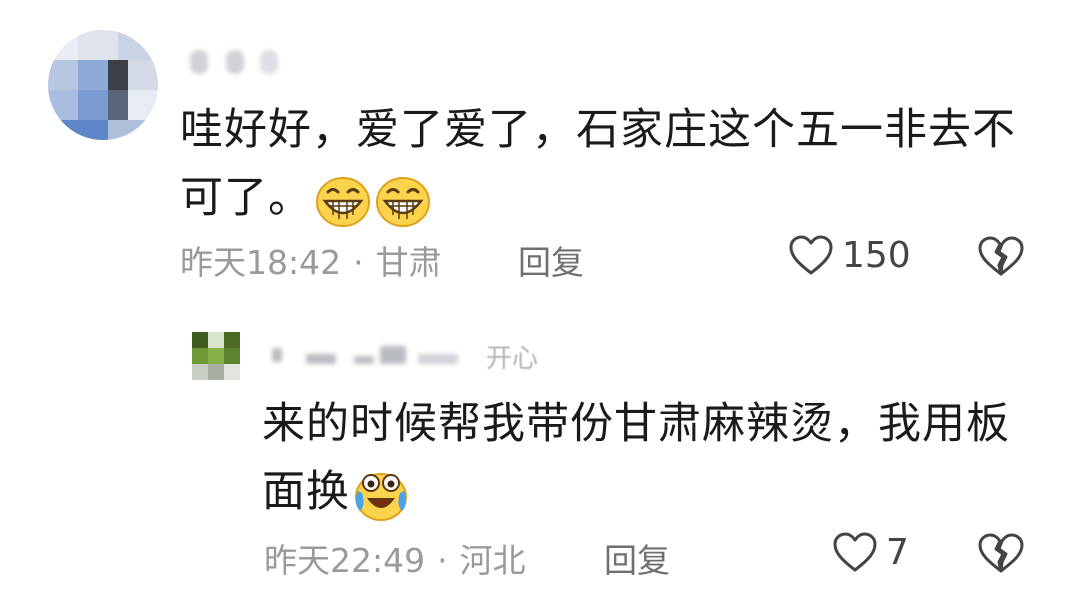 The image size is (1080, 590). Describe the element at coordinates (876, 255) in the screenshot. I see `like-count: 150` at that location.